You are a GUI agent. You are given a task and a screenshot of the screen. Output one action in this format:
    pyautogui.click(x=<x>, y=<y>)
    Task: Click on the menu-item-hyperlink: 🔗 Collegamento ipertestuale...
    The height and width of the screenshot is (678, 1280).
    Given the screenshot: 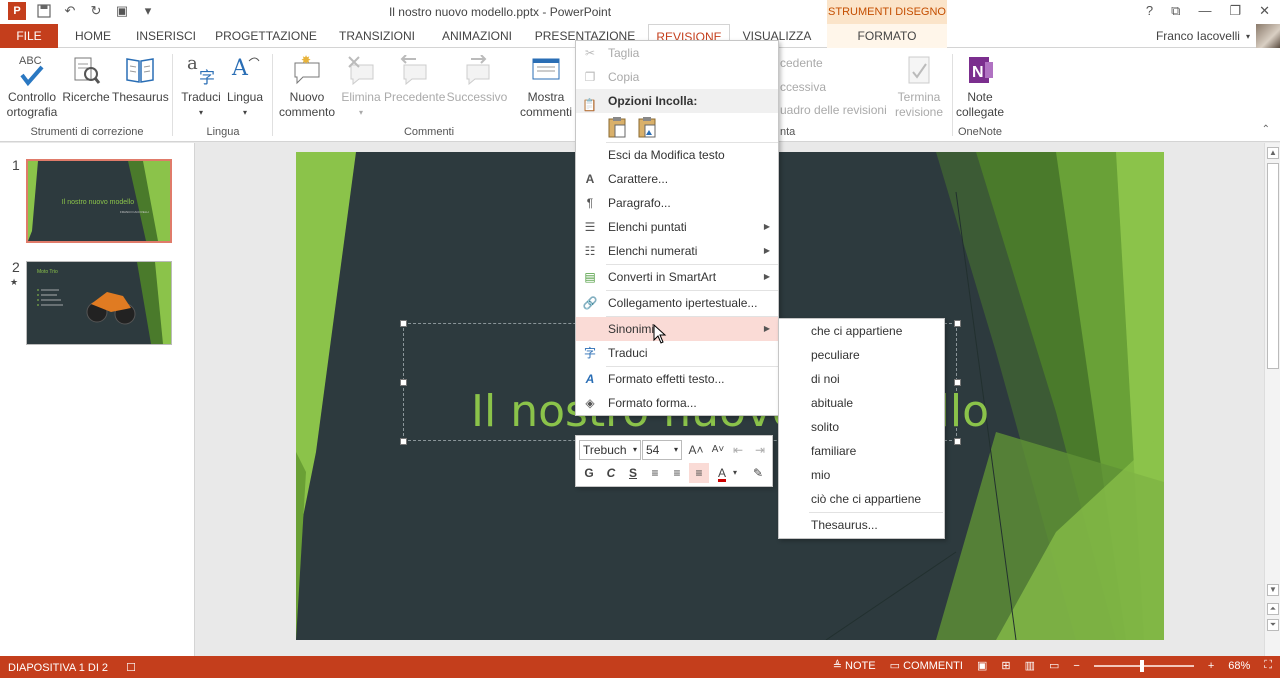 What is the action you would take?
    pyautogui.click(x=677, y=303)
    